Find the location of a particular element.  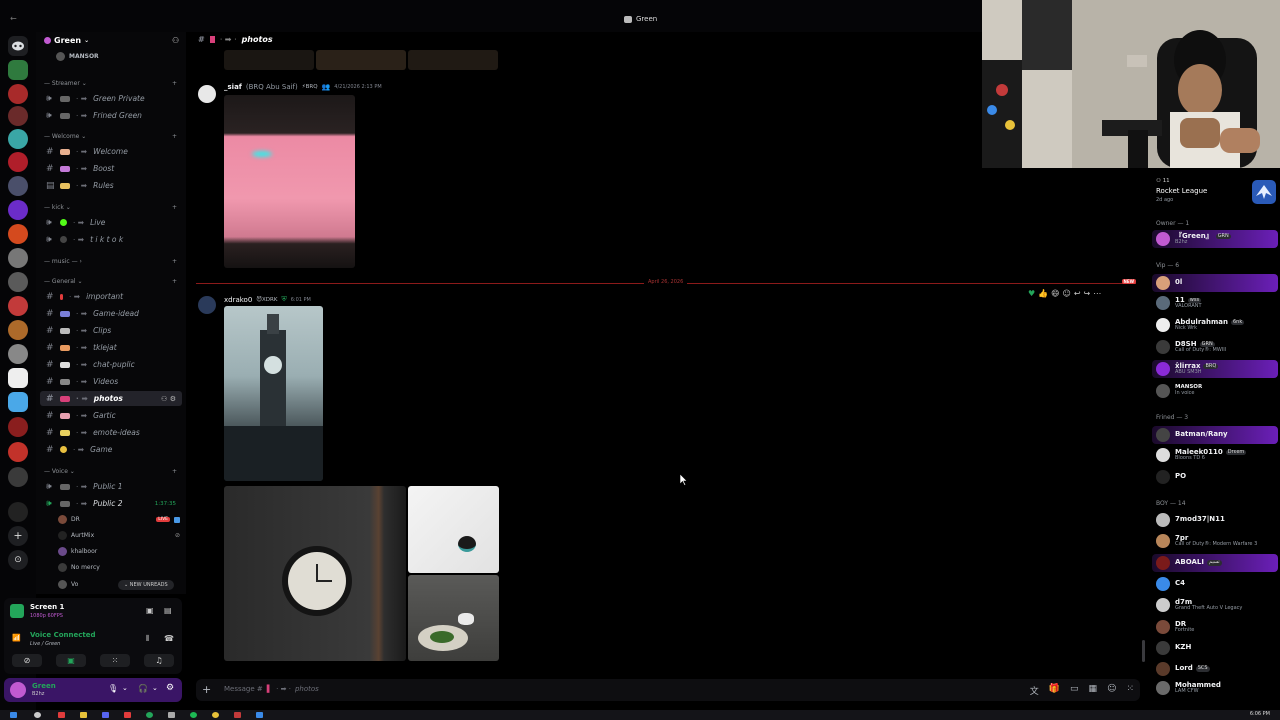

member-item: Maleek0110 Drεem Bloons TD 6 is located at coordinates (1215, 455).